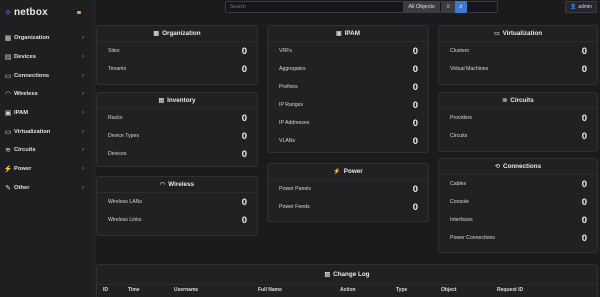 Image resolution: width=600 pixels, height=297 pixels. Describe the element at coordinates (287, 141) in the screenshot. I see `stat-label: VLANs` at that location.